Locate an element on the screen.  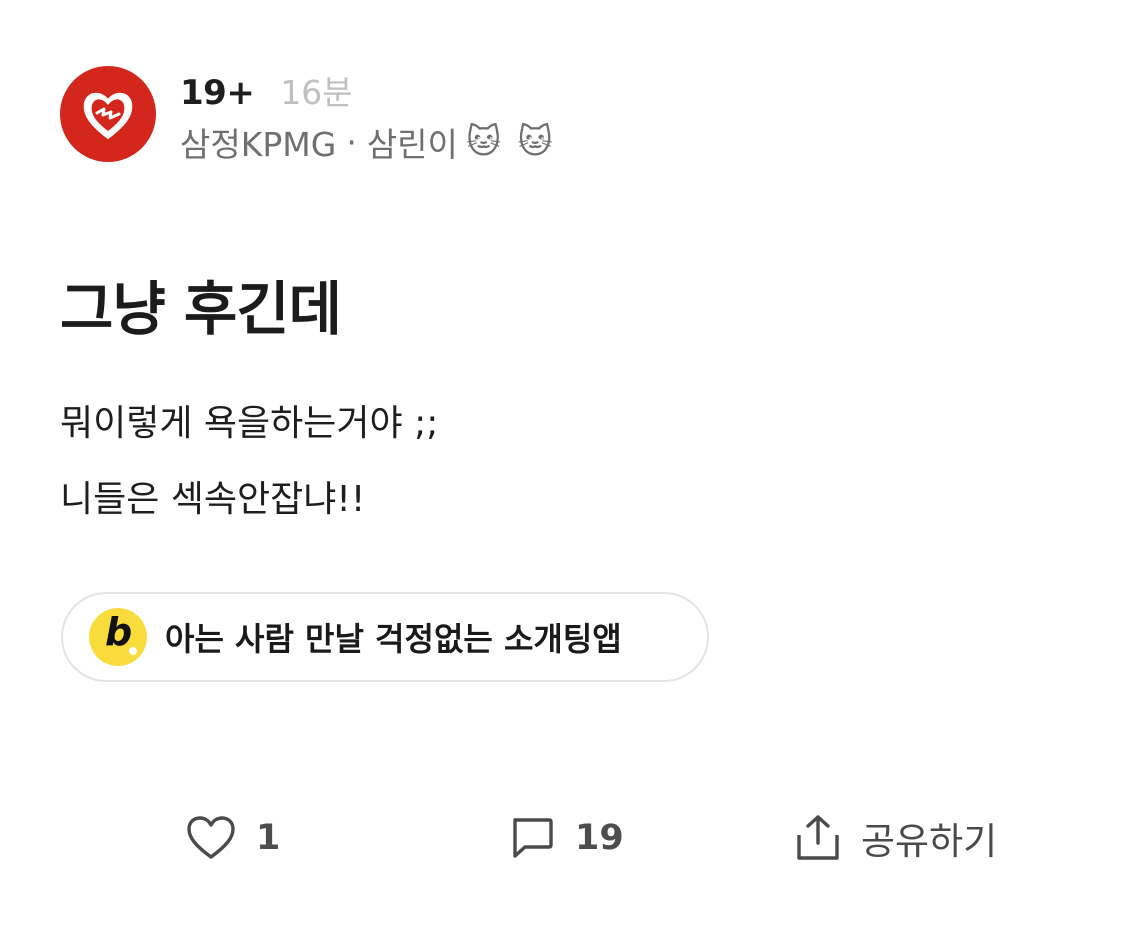
ad-text: 아는 사람 만날 걱정없는 소개팅앱 is located at coordinates (393, 639).